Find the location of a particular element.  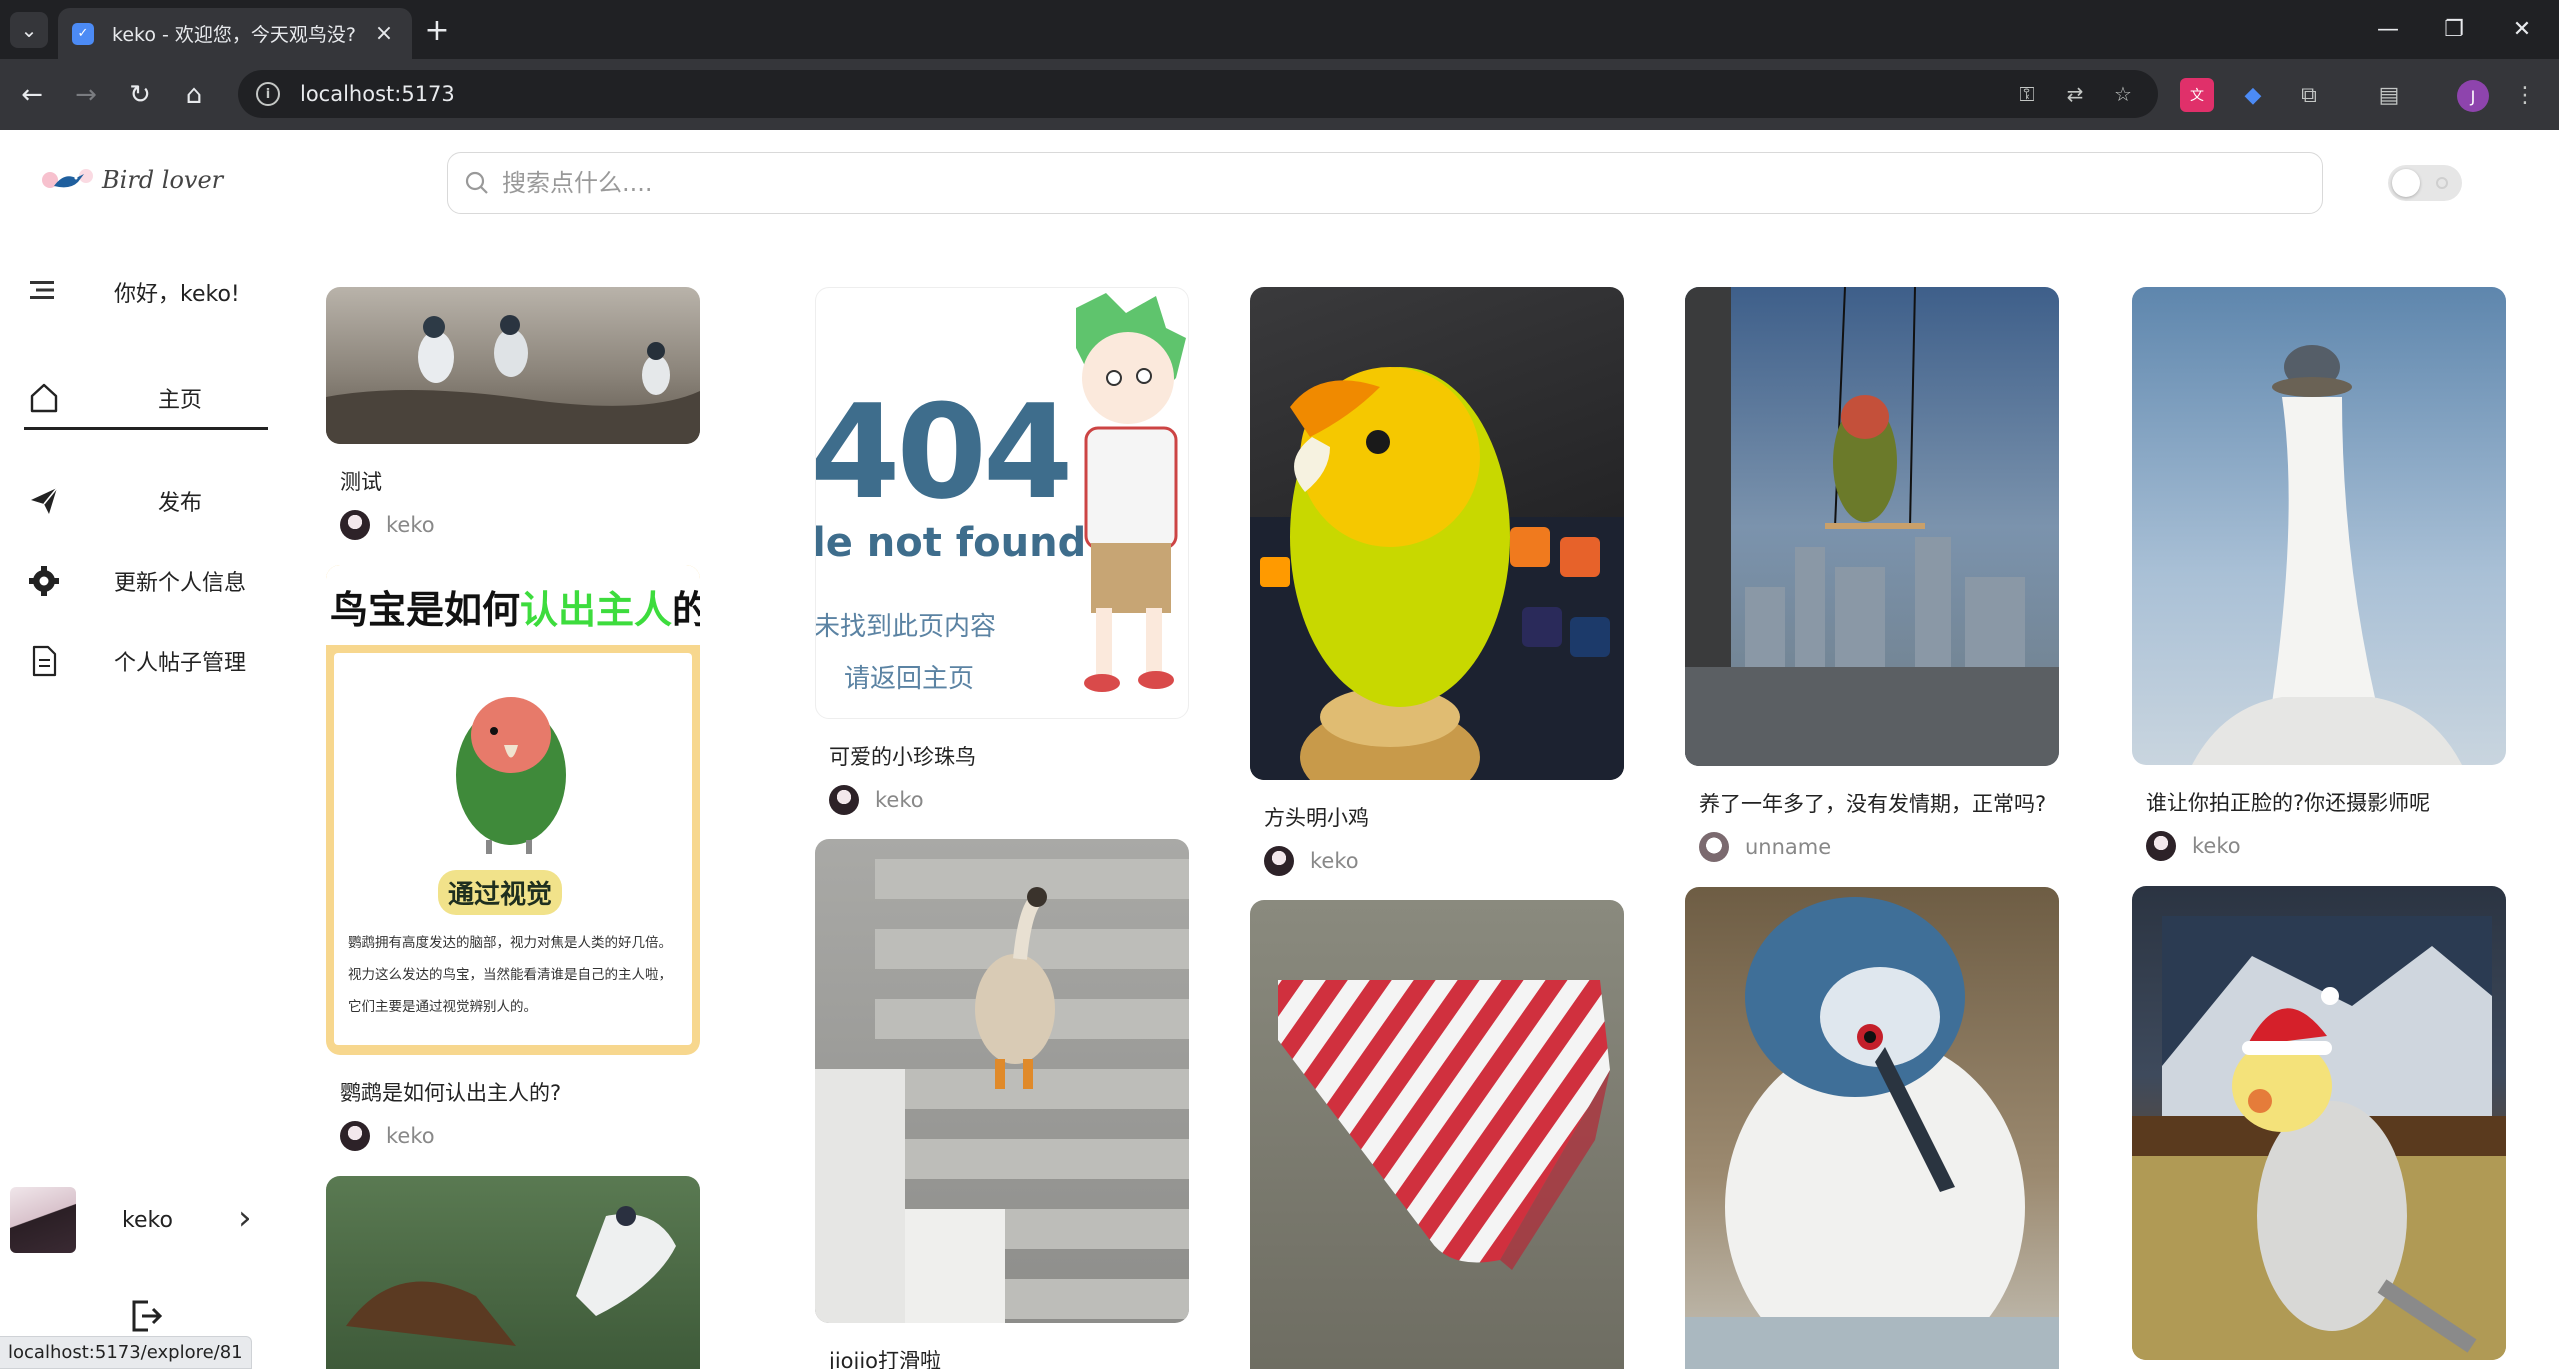

search-bar is located at coordinates (1385, 183).